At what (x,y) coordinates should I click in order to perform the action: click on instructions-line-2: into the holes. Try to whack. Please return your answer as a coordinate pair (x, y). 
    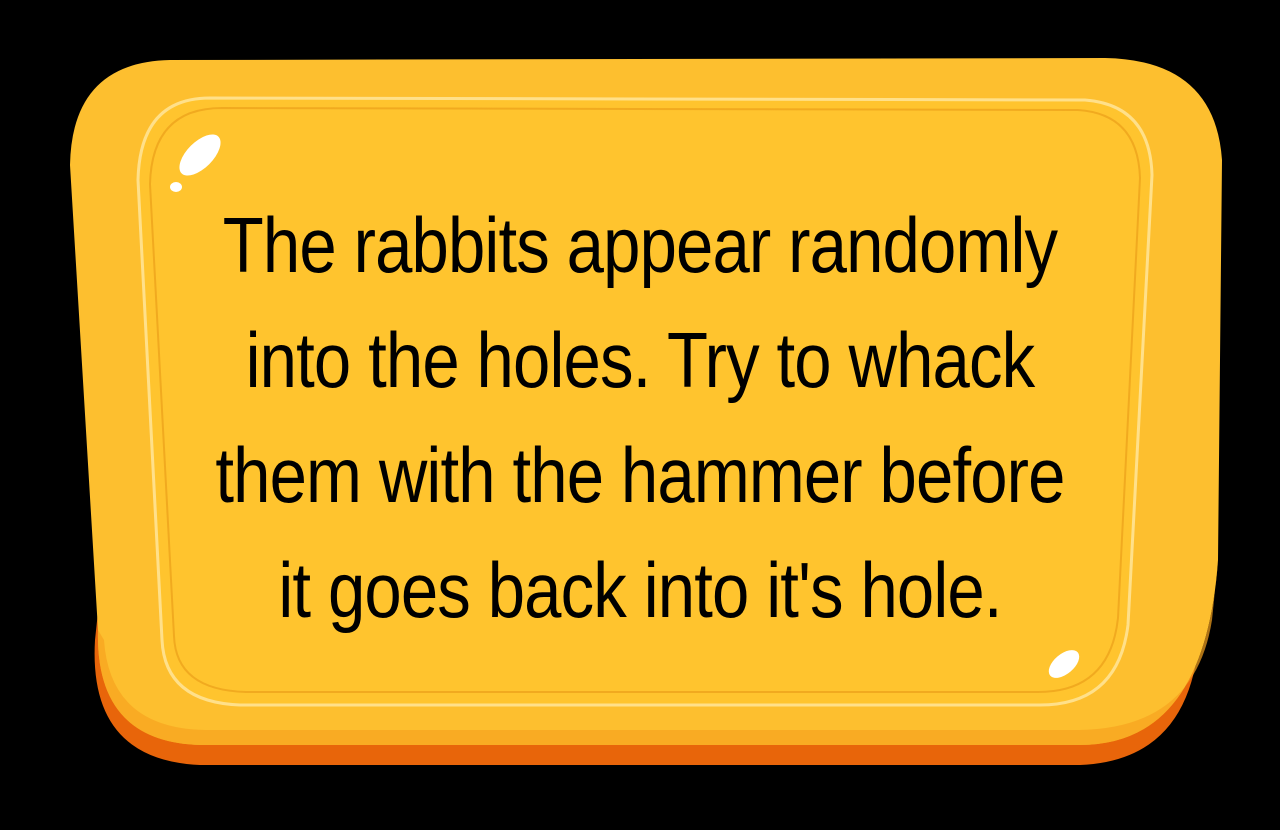
    Looking at the image, I should click on (640, 360).